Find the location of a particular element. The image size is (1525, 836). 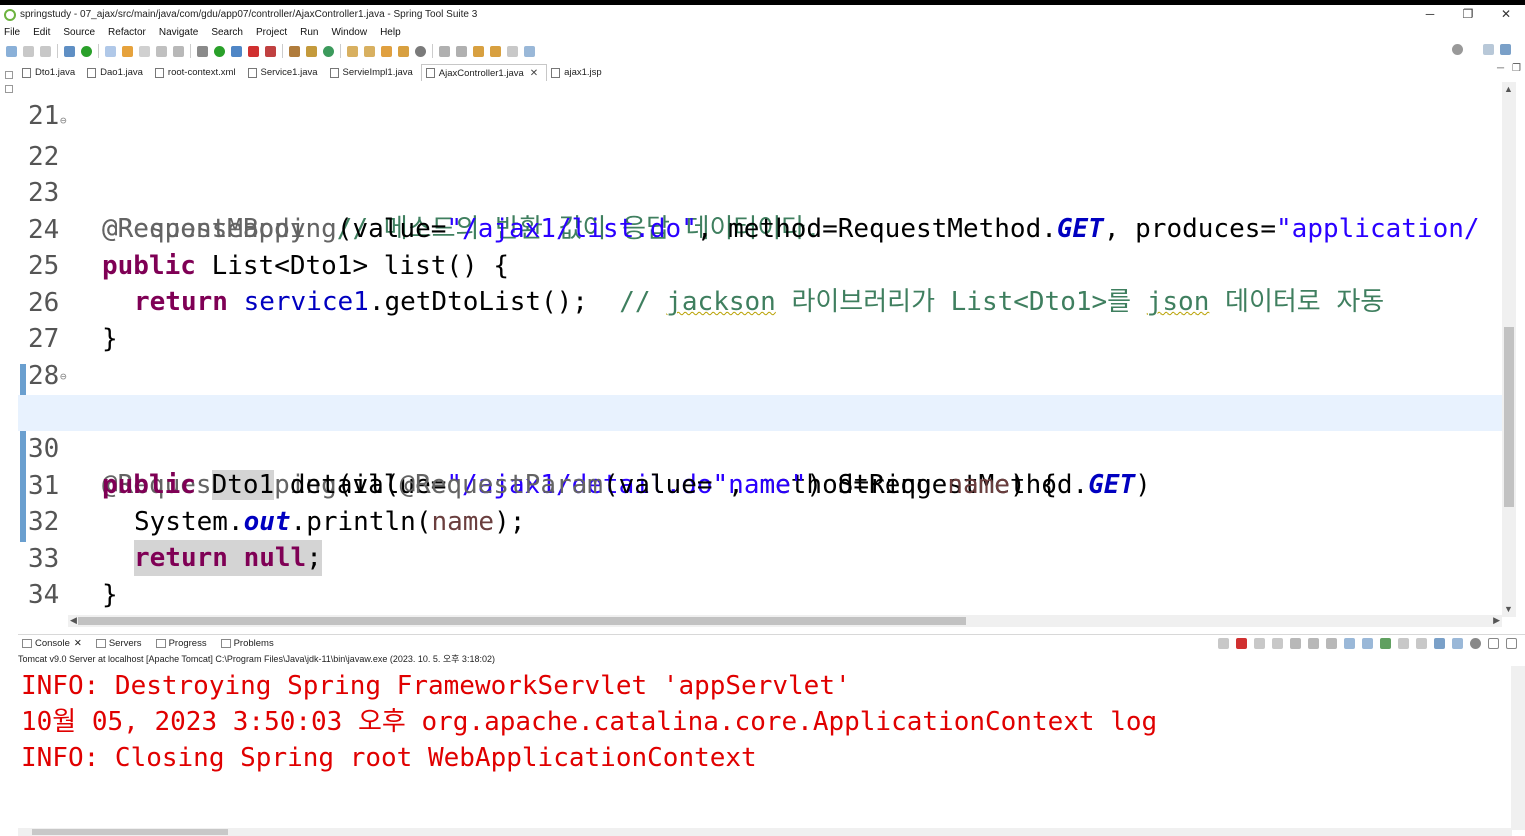

toggle-mark-icon is located at coordinates (110, 51).